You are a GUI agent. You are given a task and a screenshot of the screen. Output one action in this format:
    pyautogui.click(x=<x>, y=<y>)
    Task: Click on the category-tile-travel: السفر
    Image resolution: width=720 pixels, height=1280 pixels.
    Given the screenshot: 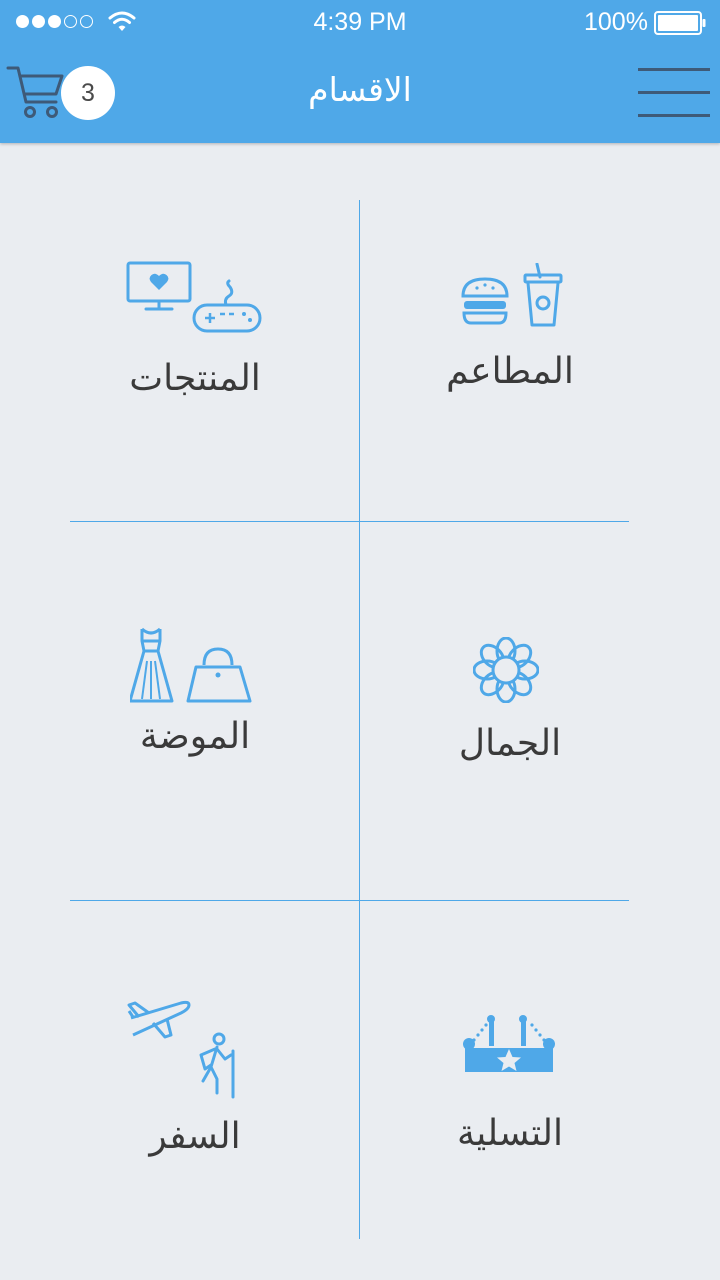 What is the action you would take?
    pyautogui.click(x=195, y=1078)
    